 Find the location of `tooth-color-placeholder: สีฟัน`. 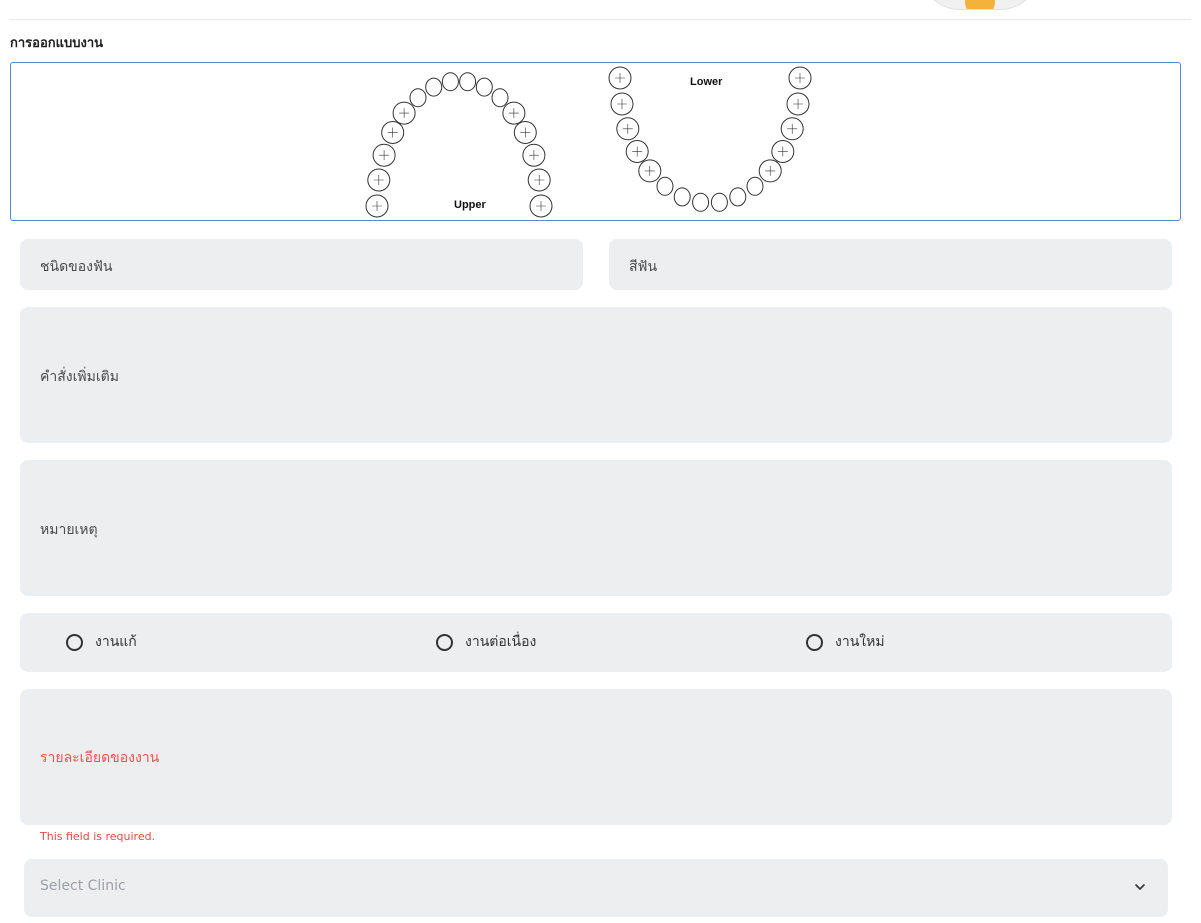

tooth-color-placeholder: สีฟัน is located at coordinates (643, 267).